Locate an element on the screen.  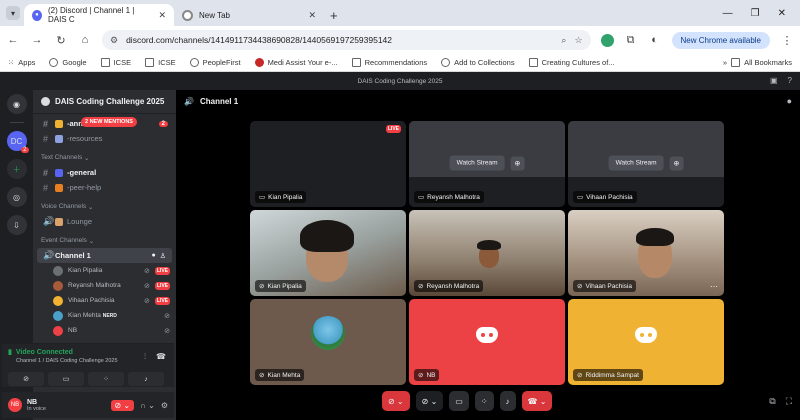
stream-tile: Watch Stream ⊕ ▭ Vihaan Pachisia is located at coordinates (646, 164).